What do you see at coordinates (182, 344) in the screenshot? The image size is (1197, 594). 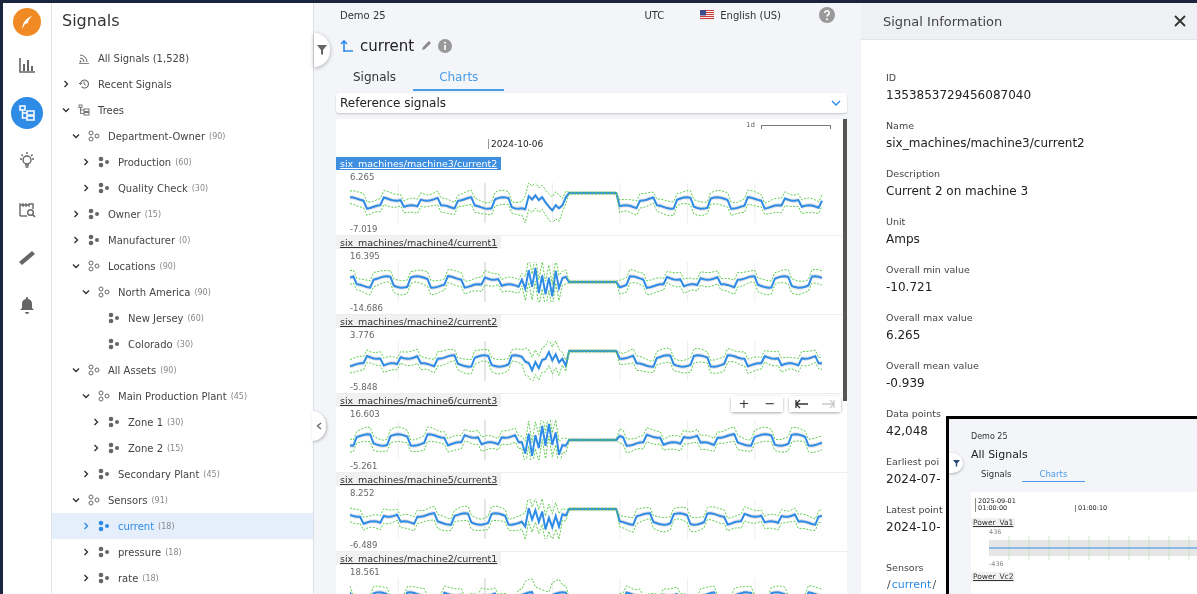 I see `tree-item: Colorado (30)` at bounding box center [182, 344].